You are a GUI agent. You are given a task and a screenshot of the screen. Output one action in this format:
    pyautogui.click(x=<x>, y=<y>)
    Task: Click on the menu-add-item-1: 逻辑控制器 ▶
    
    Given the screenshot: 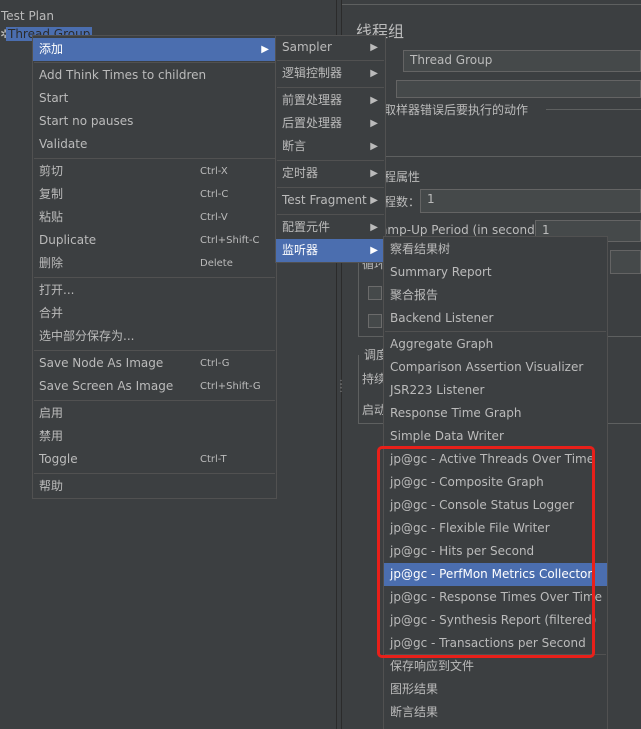 What is the action you would take?
    pyautogui.click(x=330, y=73)
    